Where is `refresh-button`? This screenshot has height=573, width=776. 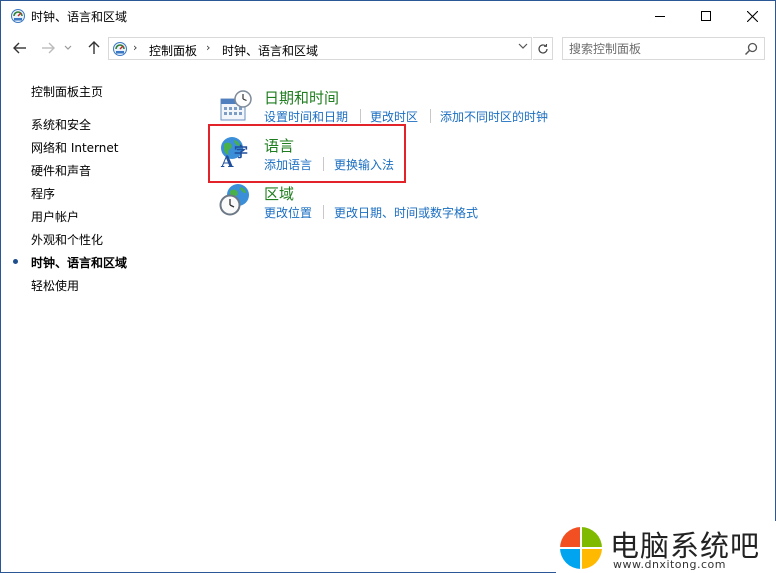 refresh-button is located at coordinates (543, 48).